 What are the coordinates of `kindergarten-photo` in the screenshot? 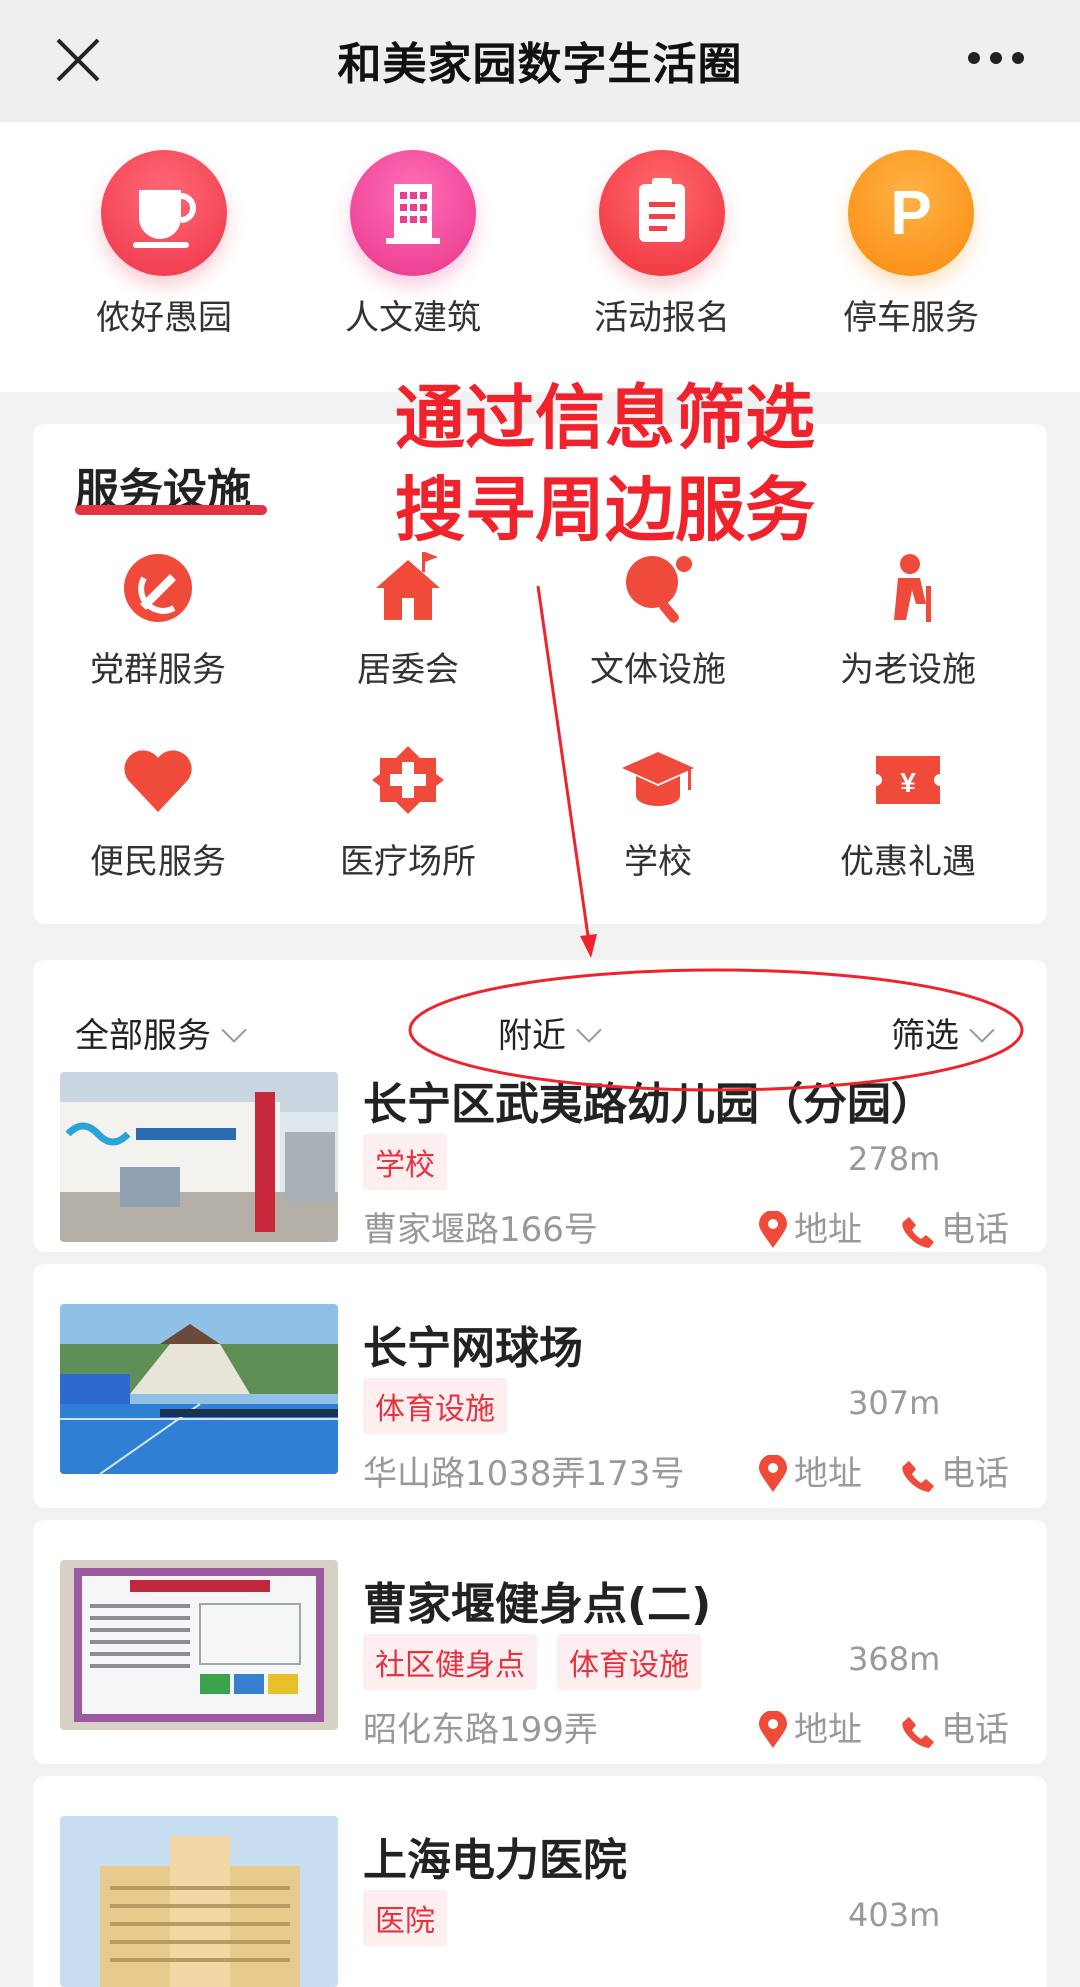 It's located at (199, 1157).